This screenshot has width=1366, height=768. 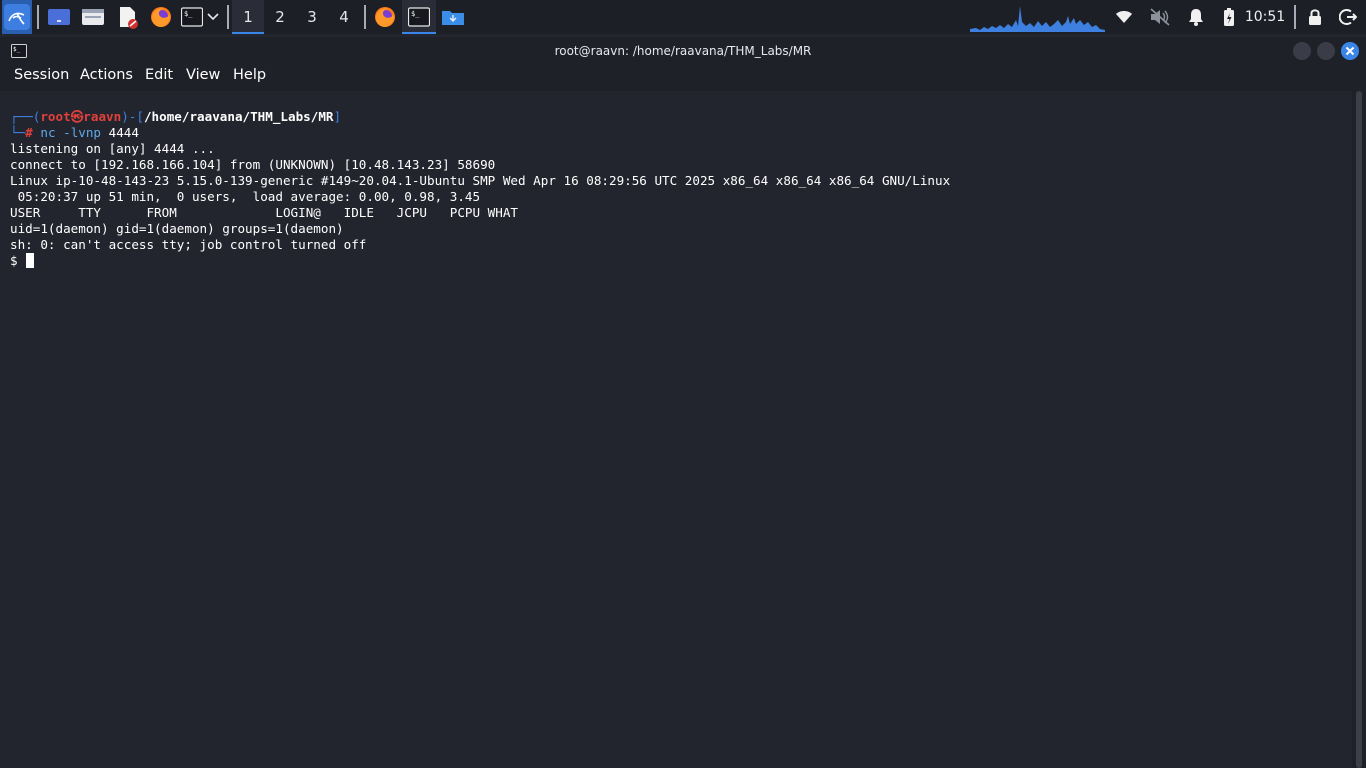 I want to click on show-desktop-icon, so click(x=59, y=17).